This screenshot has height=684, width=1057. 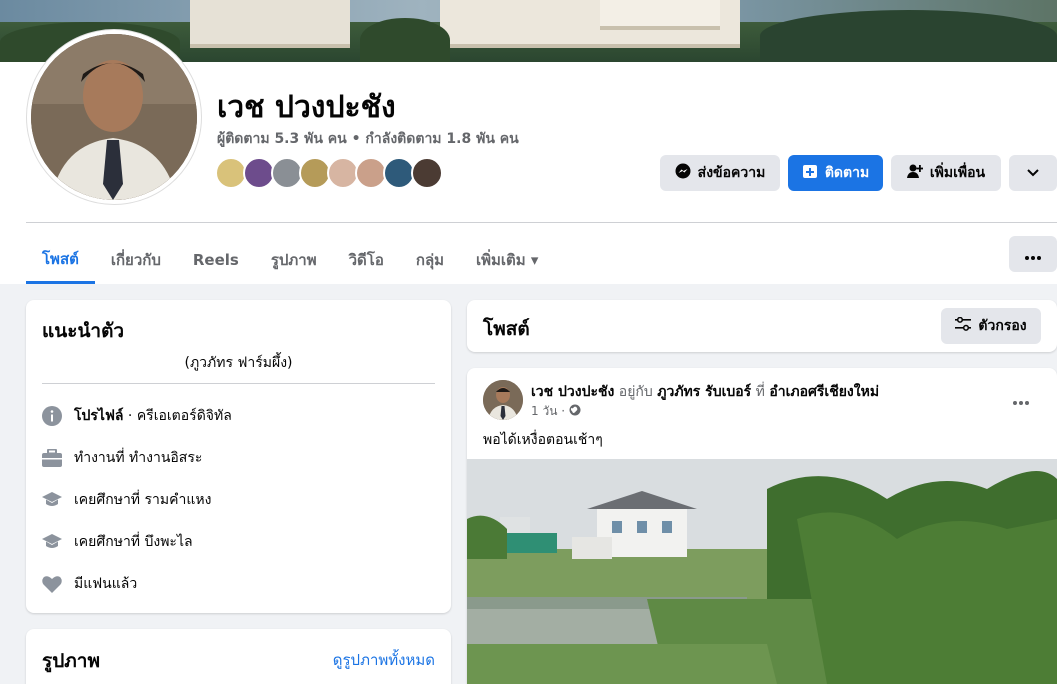 I want to click on message-button: ส่งข้อความ, so click(x=720, y=173).